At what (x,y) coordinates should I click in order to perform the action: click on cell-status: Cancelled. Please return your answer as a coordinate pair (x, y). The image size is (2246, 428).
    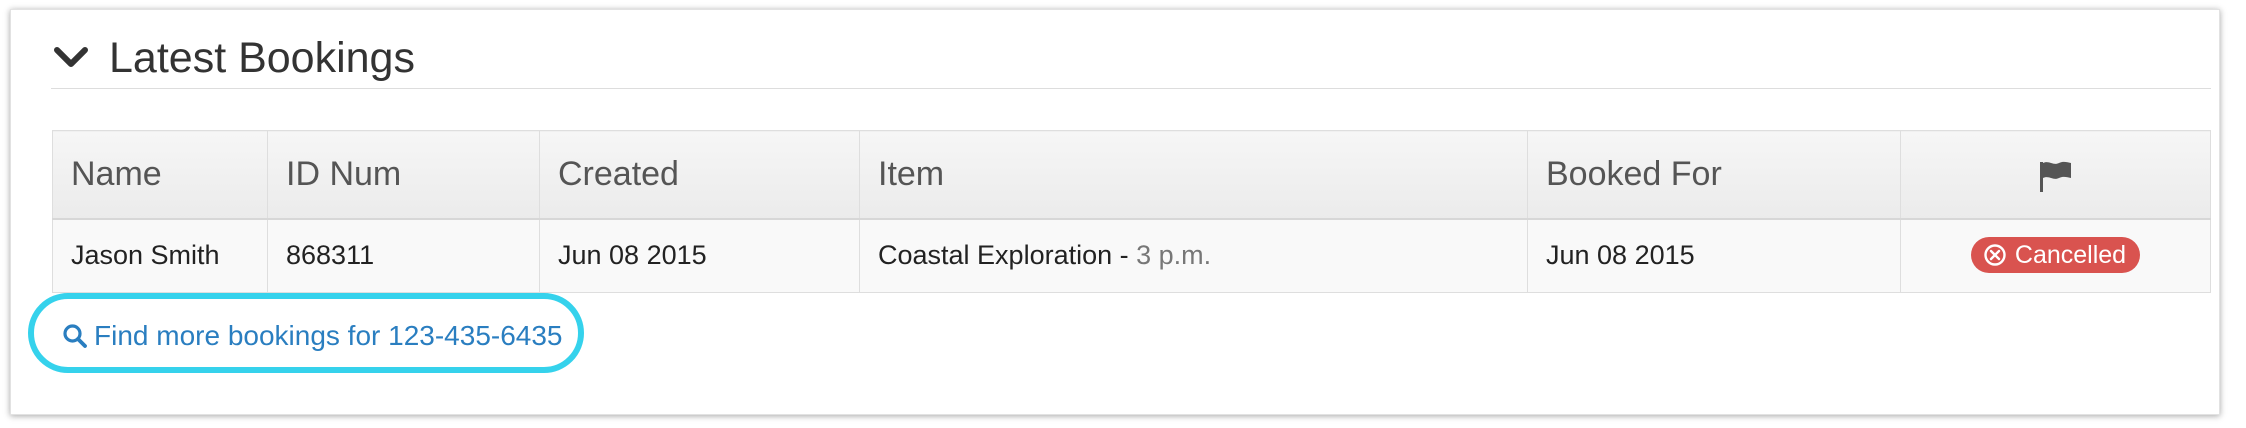
    Looking at the image, I should click on (2055, 255).